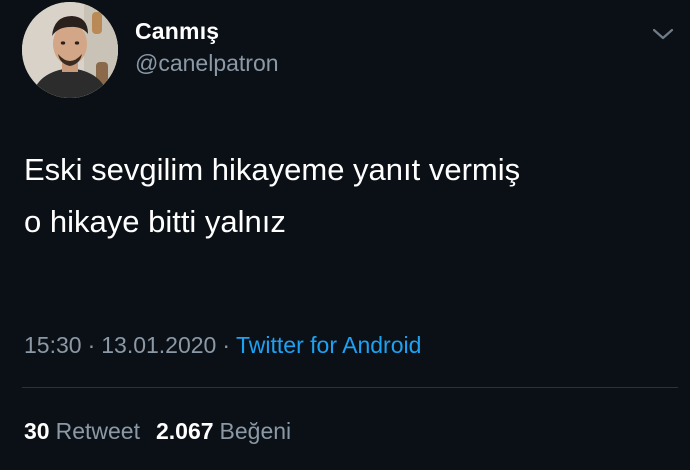 This screenshot has width=690, height=470. I want to click on tweet-text-line: o hikaye bitti yalnız, so click(155, 221).